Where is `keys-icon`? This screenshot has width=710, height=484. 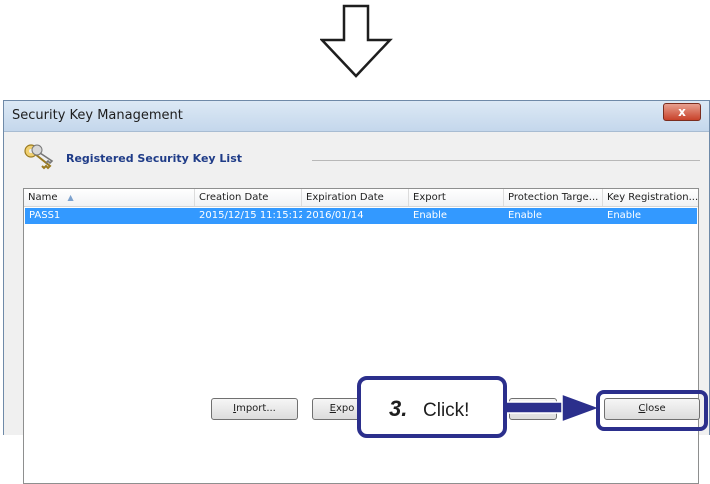
keys-icon is located at coordinates (39, 157).